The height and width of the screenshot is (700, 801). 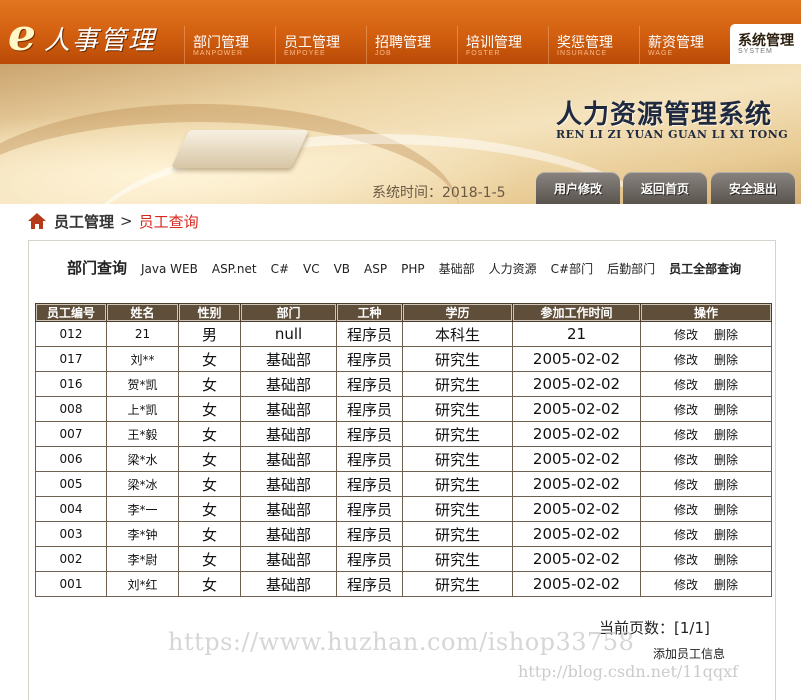 What do you see at coordinates (221, 43) in the screenshot?
I see `nav-label: 部门管理` at bounding box center [221, 43].